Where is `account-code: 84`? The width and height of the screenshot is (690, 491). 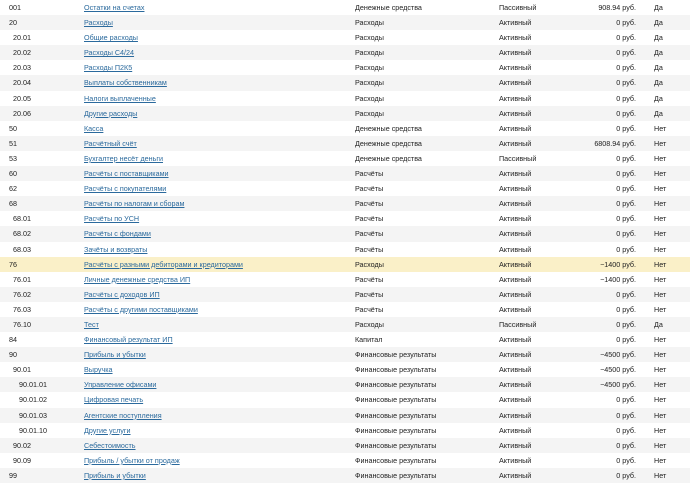
account-code: 84 is located at coordinates (13, 340).